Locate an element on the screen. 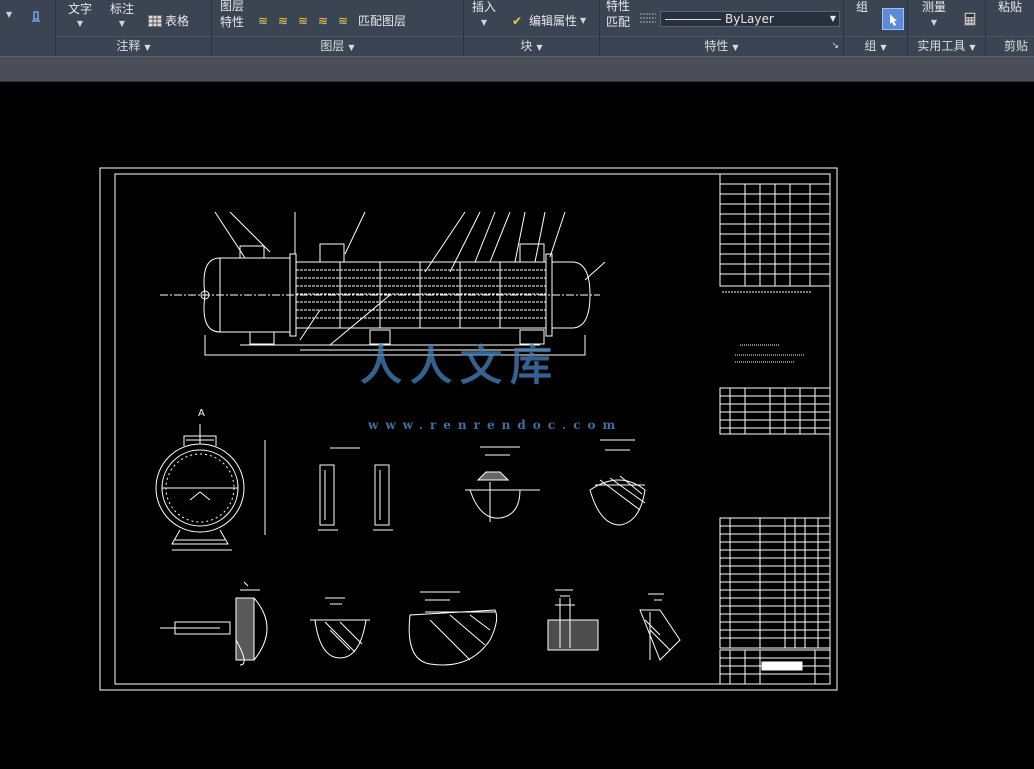 This screenshot has height=769, width=1034. text-button: 文字 ▼ is located at coordinates (80, 14).